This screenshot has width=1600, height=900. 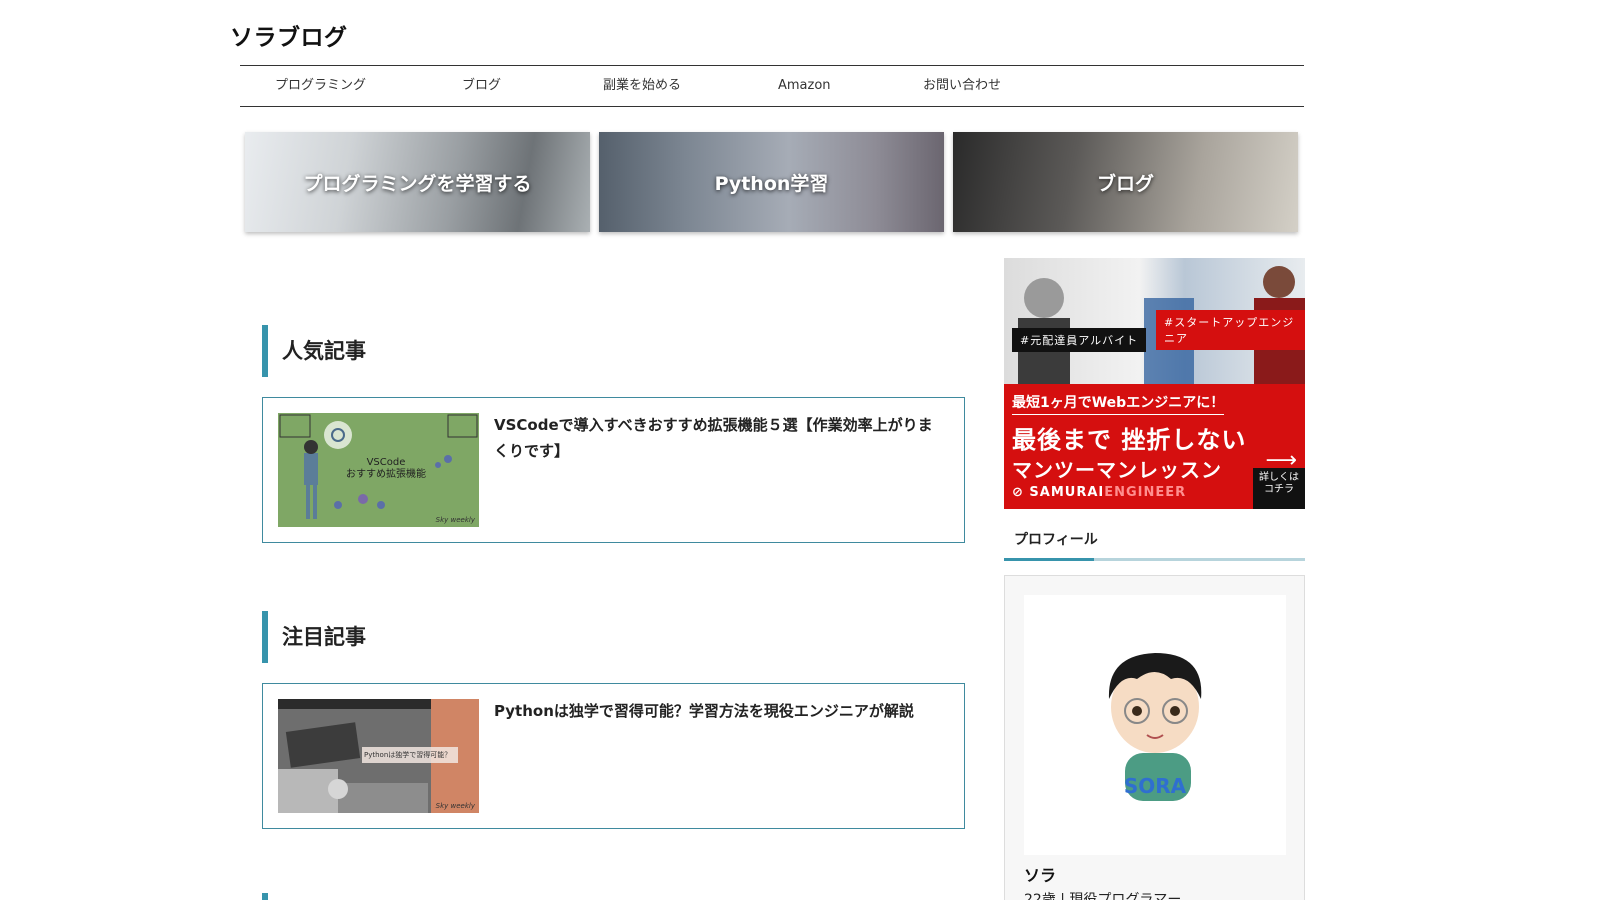 What do you see at coordinates (1118, 403) in the screenshot?
I see `banner-subhead: 最短1ヶ月でWebエンジニアに！` at bounding box center [1118, 403].